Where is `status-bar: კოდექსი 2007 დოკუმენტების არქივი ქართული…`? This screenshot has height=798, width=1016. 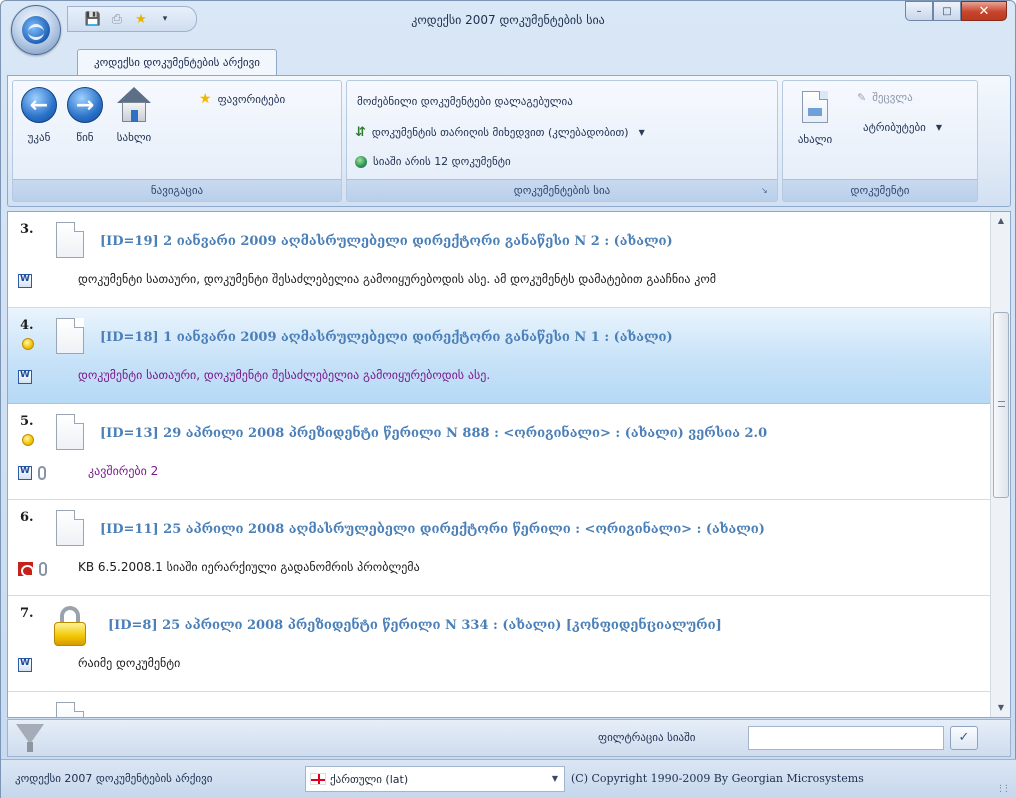 status-bar: კოდექსი 2007 დოკუმენტების არქივი ქართული… is located at coordinates (508, 778).